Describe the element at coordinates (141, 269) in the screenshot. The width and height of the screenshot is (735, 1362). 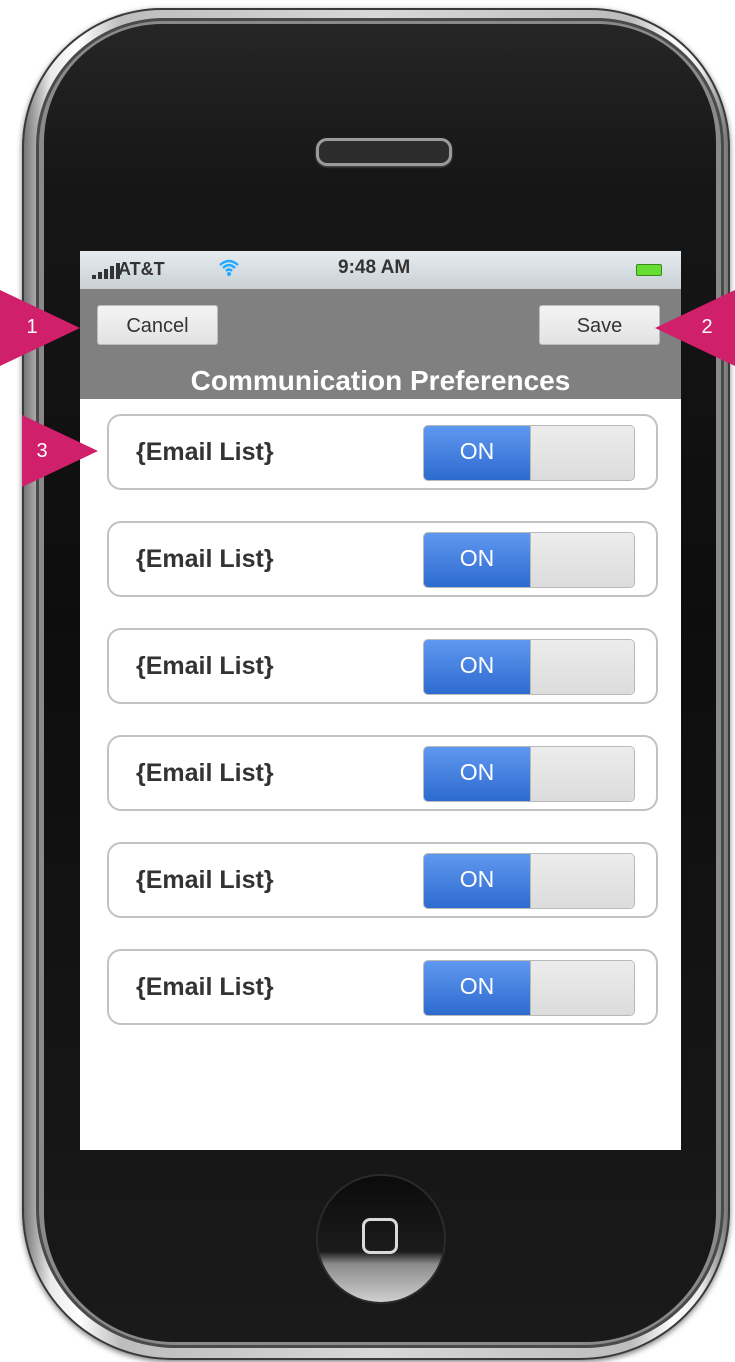
I see `carrier-name: AT&T` at that location.